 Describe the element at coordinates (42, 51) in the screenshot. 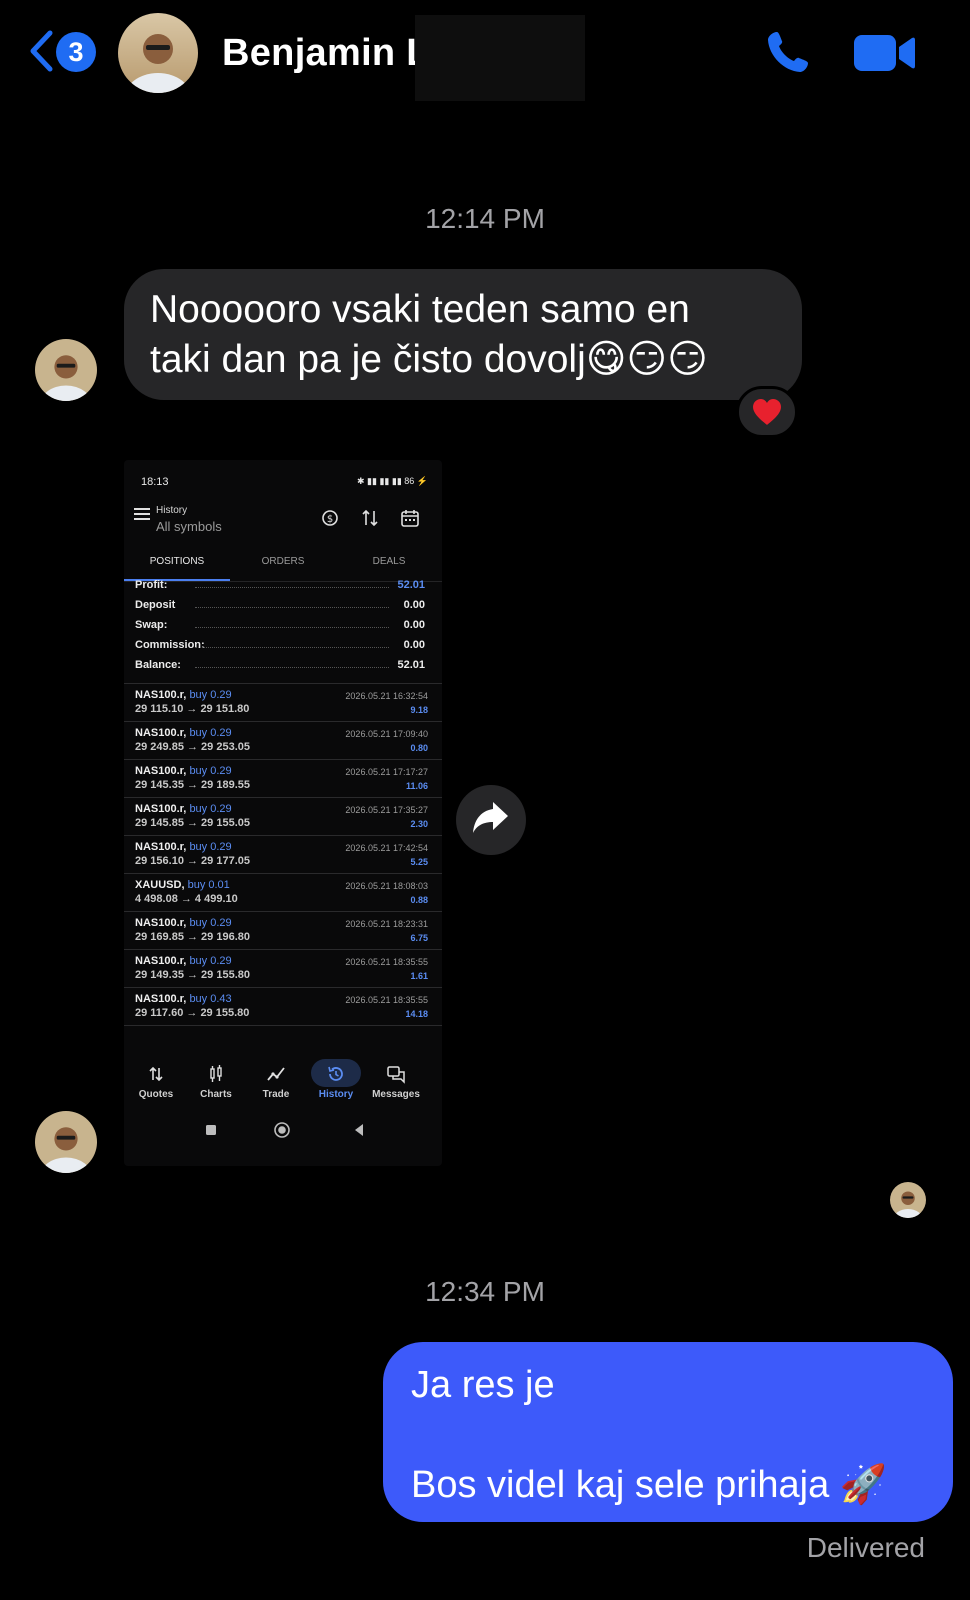

I see `back-chevron-icon` at that location.